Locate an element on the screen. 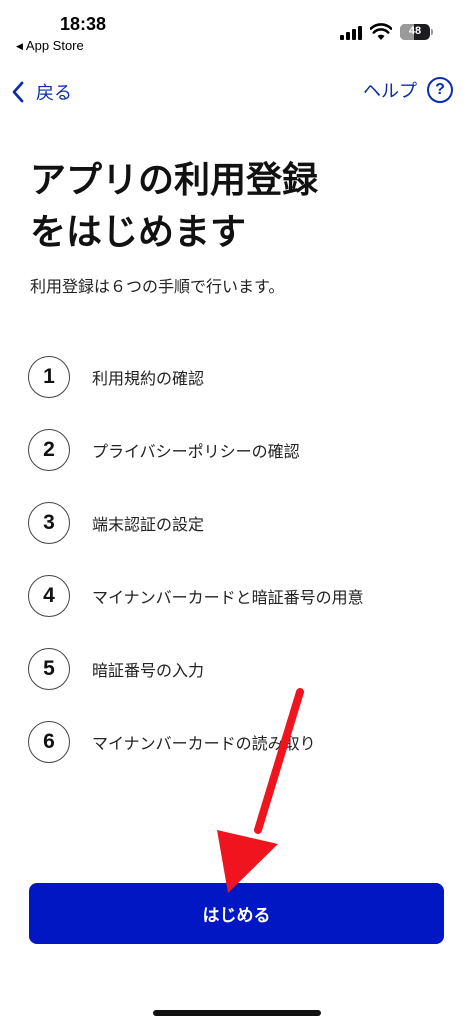 The height and width of the screenshot is (1024, 473). page-title-line1: アプリの利用登録 is located at coordinates (174, 180).